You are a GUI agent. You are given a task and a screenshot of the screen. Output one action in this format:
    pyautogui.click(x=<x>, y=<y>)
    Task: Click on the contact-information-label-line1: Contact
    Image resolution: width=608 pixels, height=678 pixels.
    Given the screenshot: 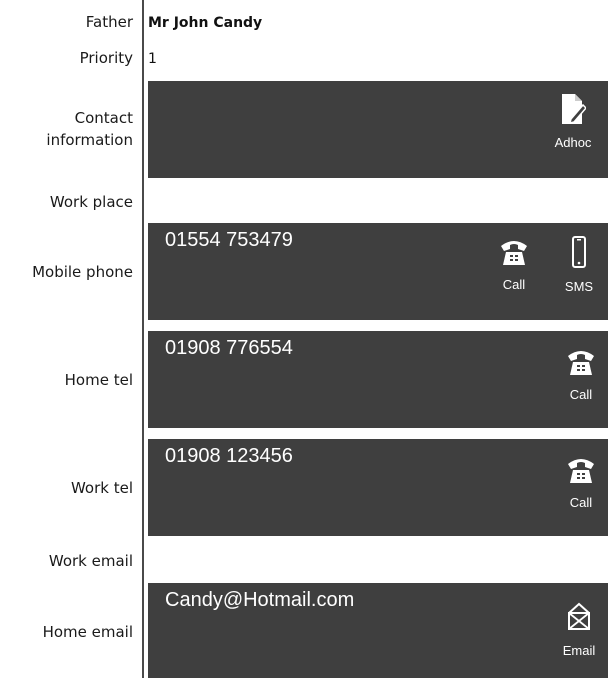 What is the action you would take?
    pyautogui.click(x=103, y=118)
    